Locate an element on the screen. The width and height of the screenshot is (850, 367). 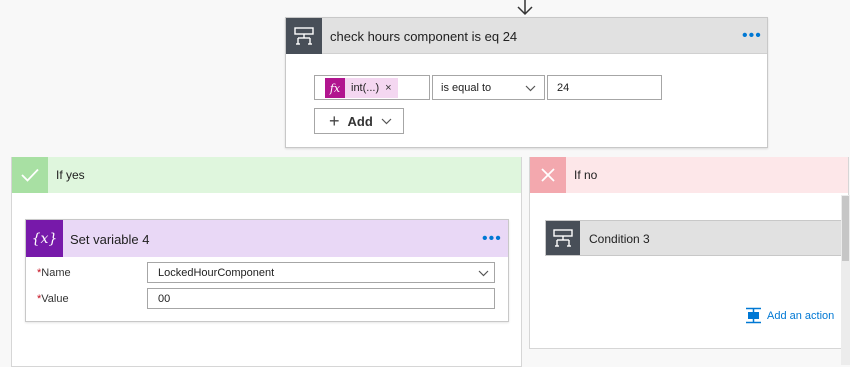
remove-token-icon: × is located at coordinates (388, 88).